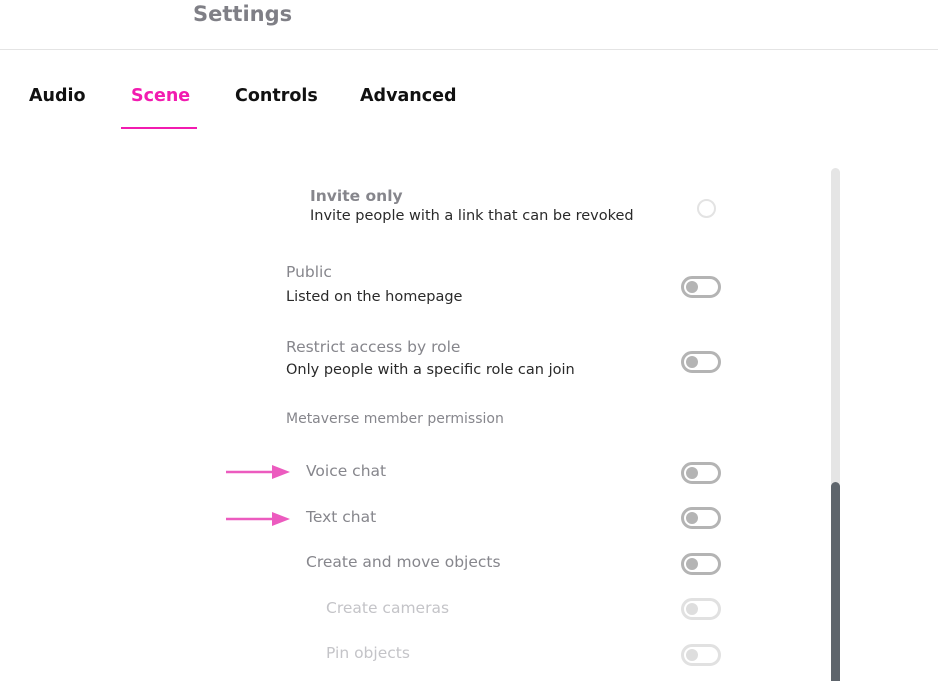 The width and height of the screenshot is (938, 681). I want to click on invite-only-radio, so click(706, 208).